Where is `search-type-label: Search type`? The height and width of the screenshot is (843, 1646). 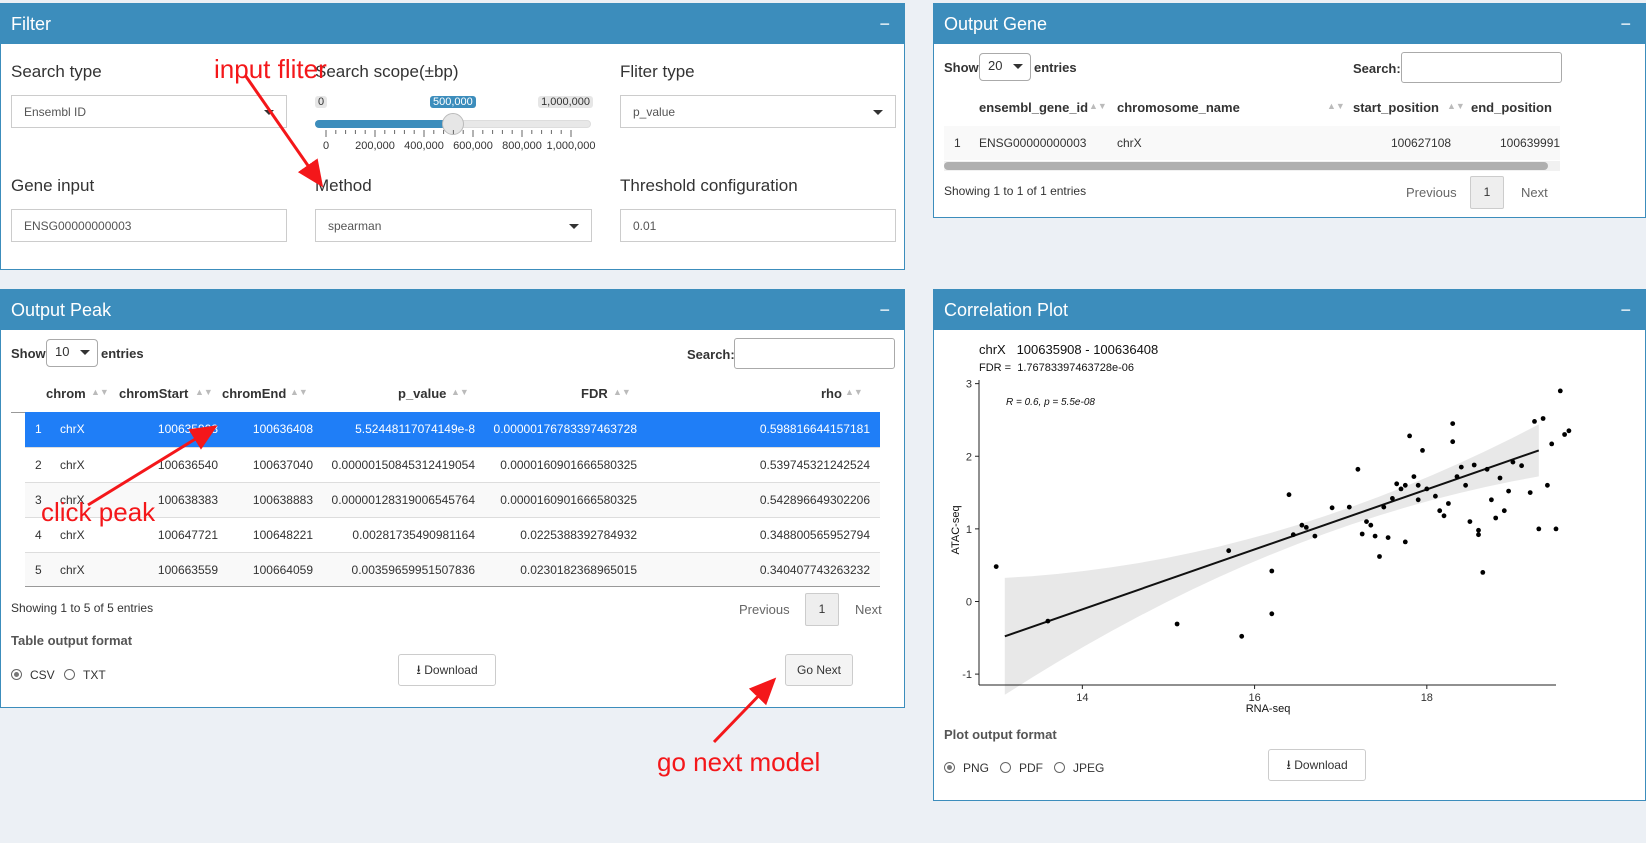
search-type-label: Search type is located at coordinates (56, 71).